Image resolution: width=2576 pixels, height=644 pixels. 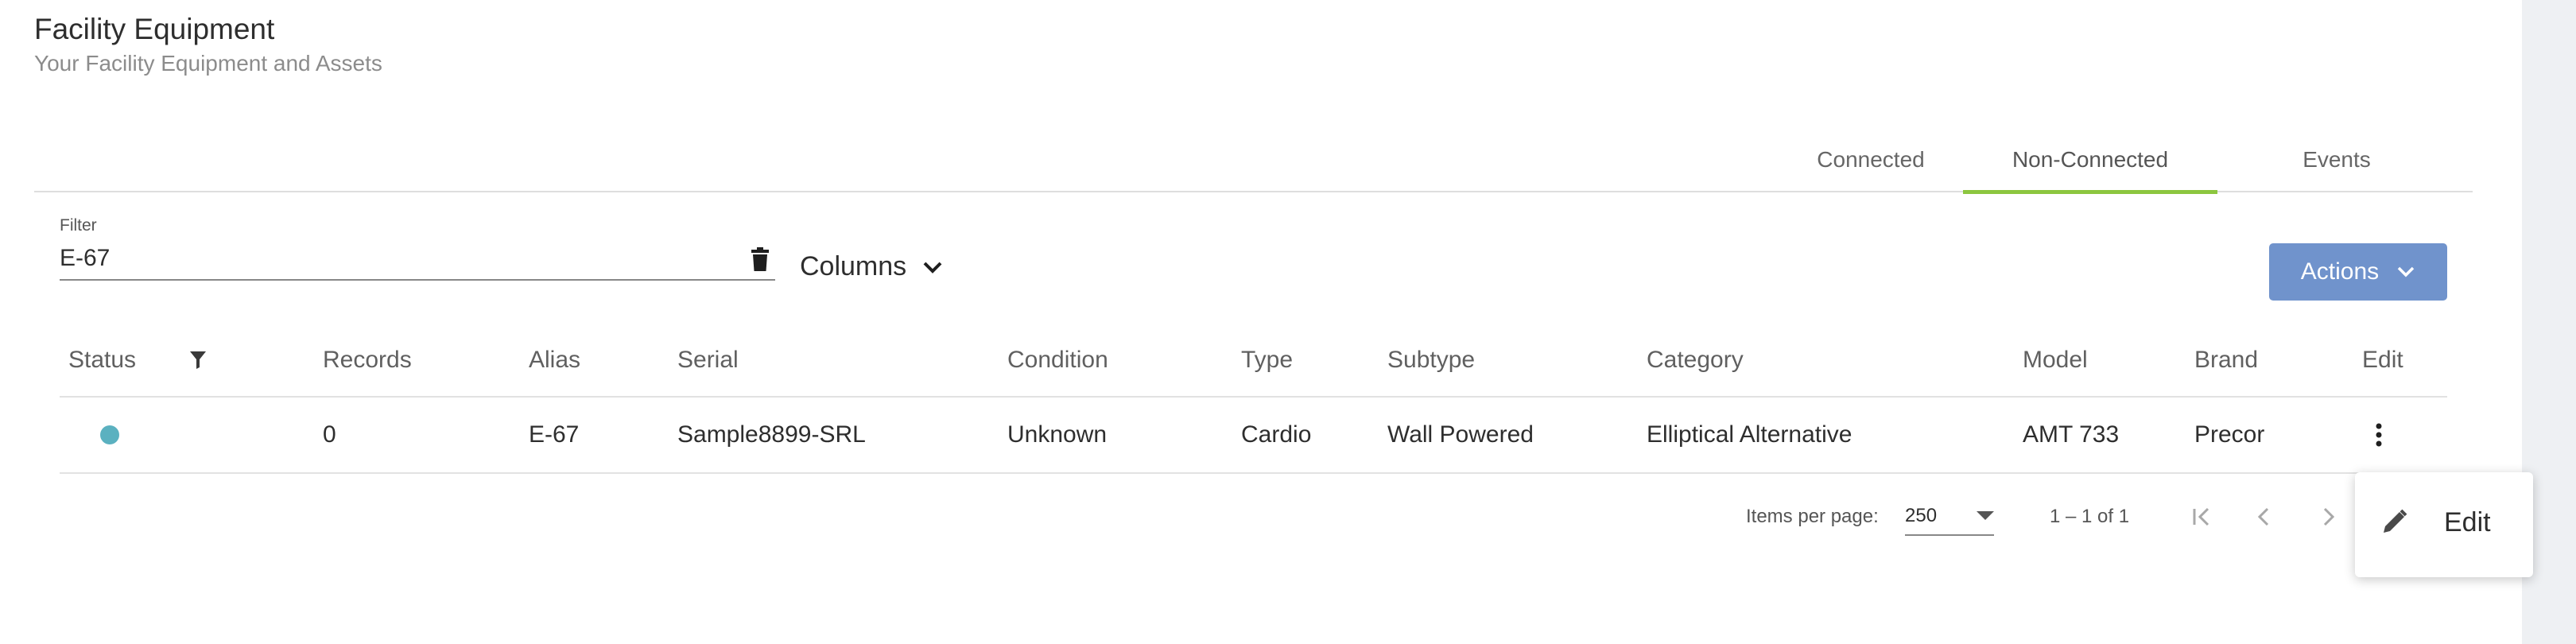 I want to click on previous-page-button, so click(x=2264, y=517).